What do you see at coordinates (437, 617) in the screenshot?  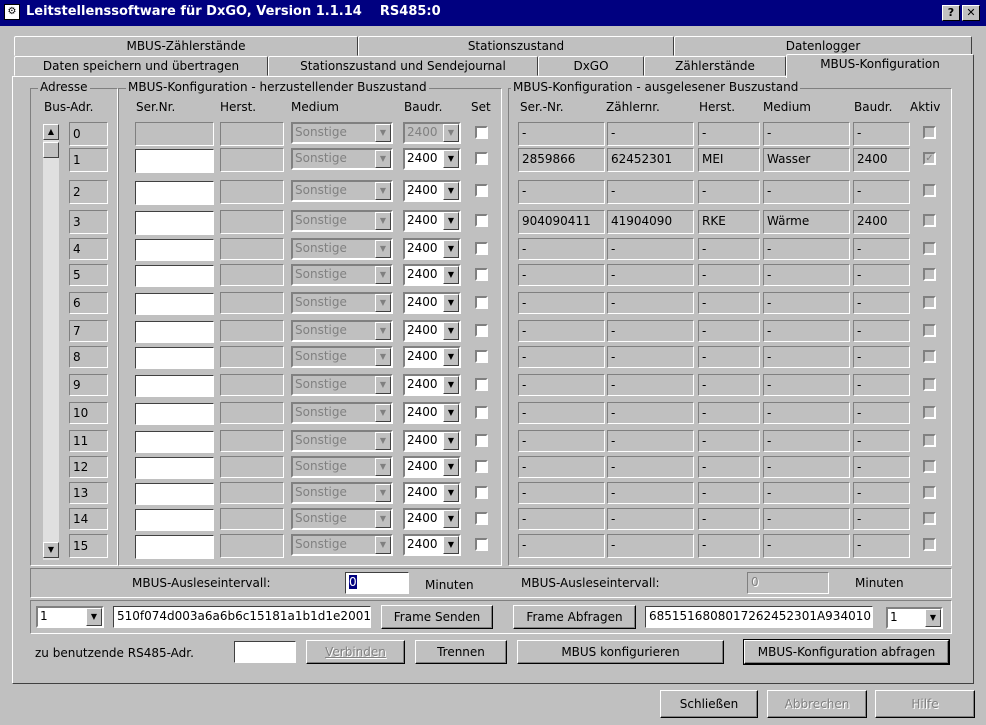 I see `frame-senden-button: Frame Senden` at bounding box center [437, 617].